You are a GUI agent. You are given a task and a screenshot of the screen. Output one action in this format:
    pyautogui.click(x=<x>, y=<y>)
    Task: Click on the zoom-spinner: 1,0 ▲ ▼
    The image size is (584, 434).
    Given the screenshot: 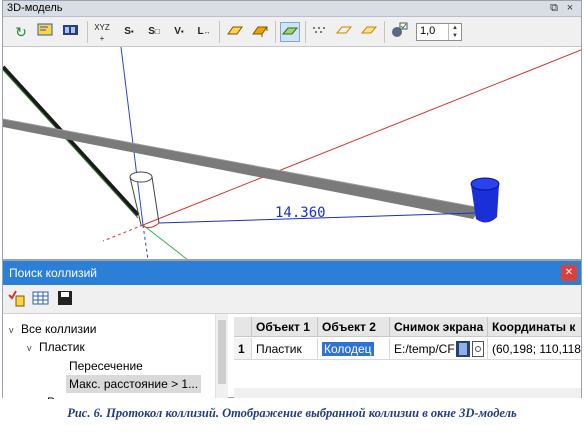 What is the action you would take?
    pyautogui.click(x=439, y=32)
    